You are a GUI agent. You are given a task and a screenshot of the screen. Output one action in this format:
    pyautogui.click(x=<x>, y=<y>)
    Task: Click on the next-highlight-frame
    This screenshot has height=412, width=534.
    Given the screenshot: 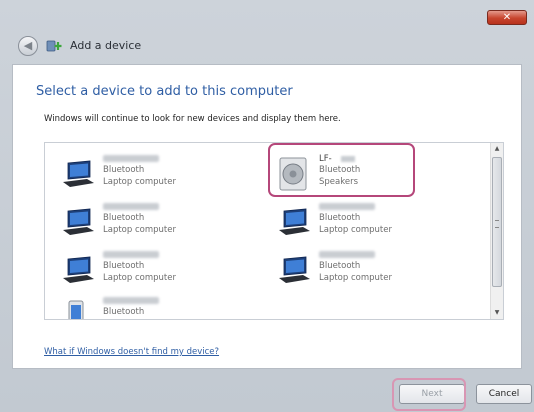 What is the action you would take?
    pyautogui.click(x=429, y=394)
    